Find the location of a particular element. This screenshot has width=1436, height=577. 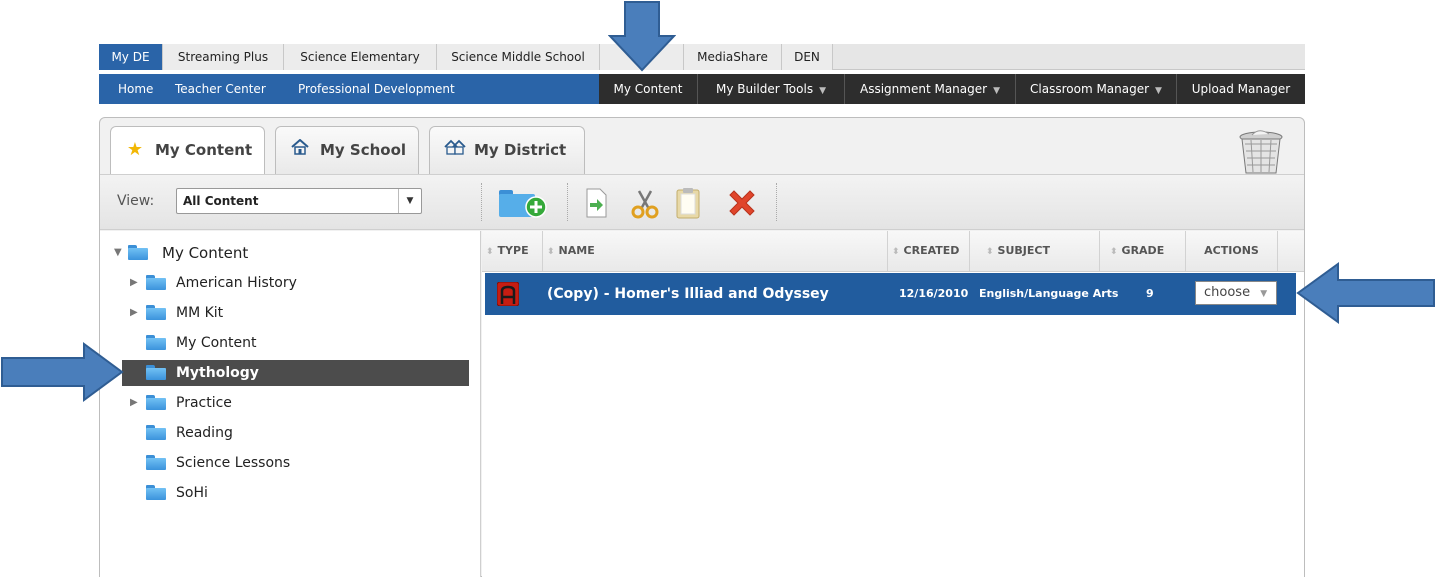

column-header-grade: ⬍ GRADE is located at coordinates (1143, 251).